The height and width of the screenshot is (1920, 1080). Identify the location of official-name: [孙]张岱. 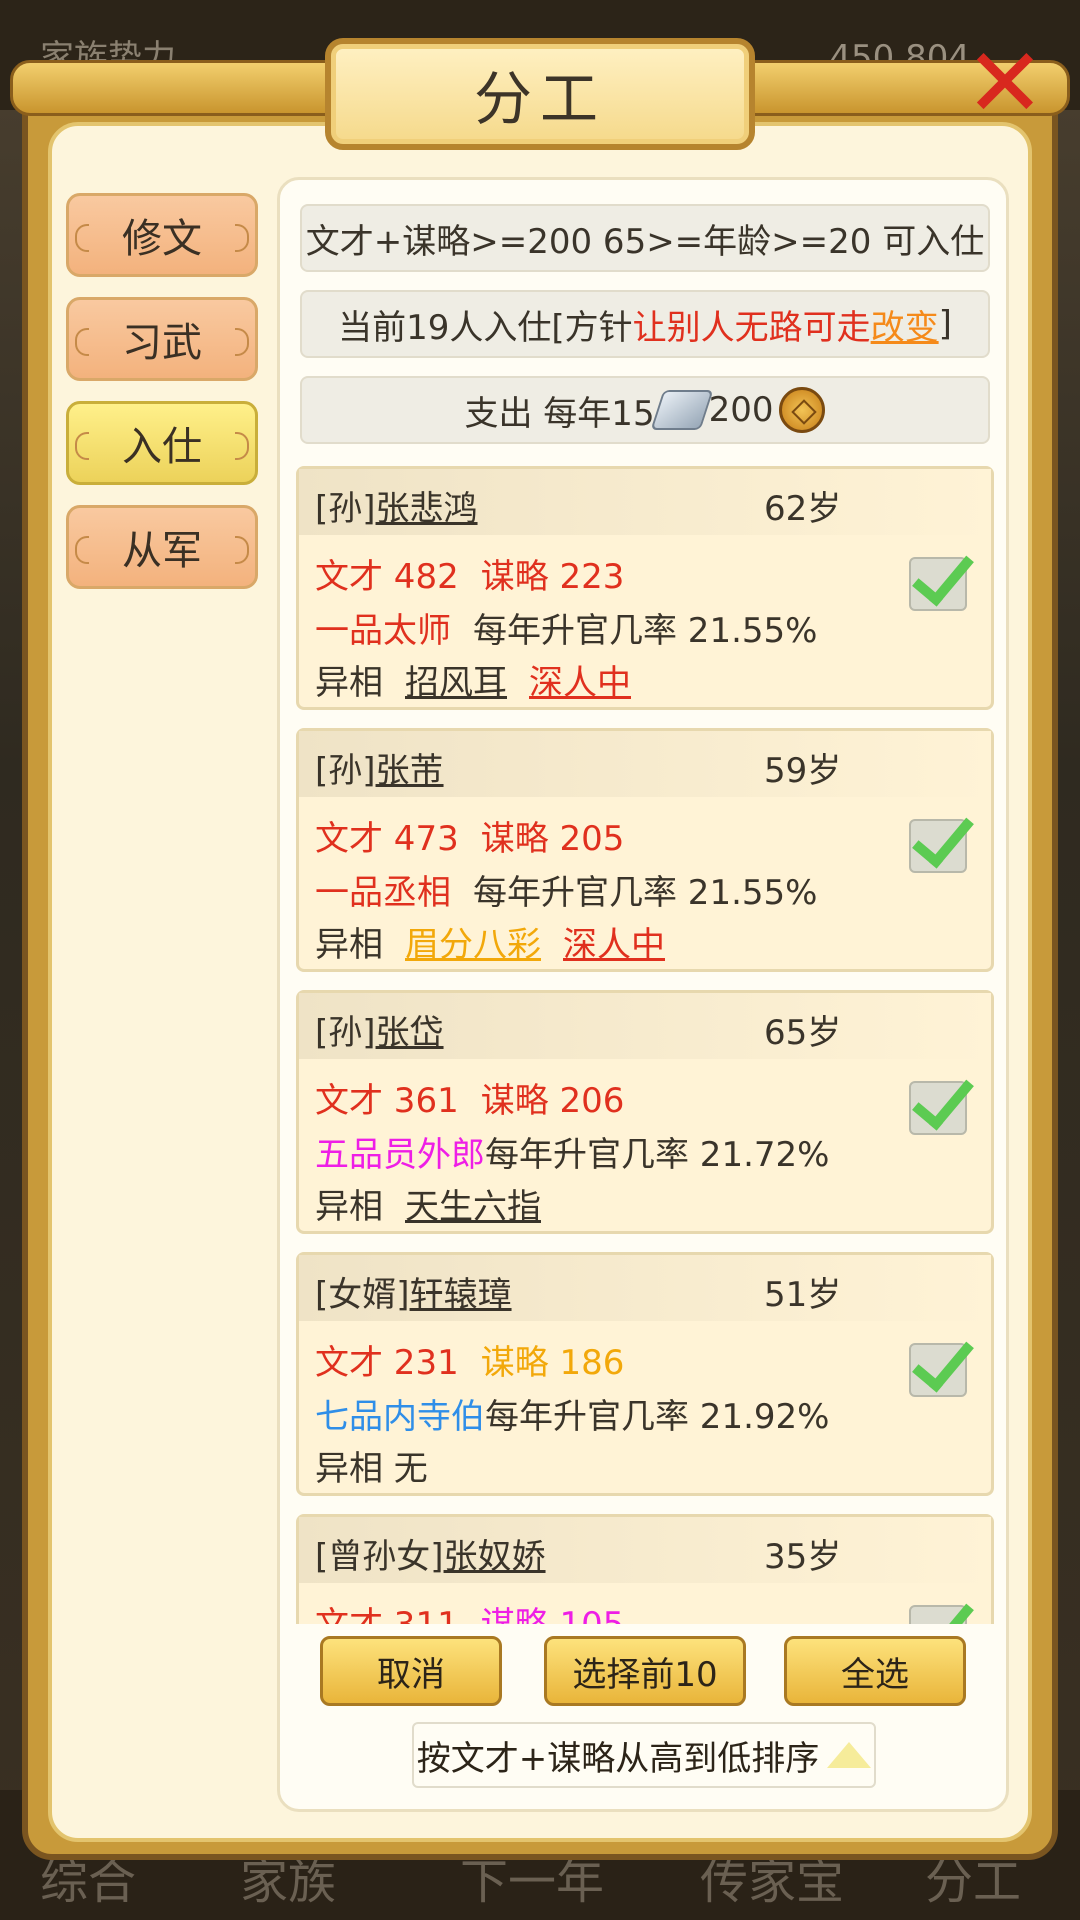
(379, 1029).